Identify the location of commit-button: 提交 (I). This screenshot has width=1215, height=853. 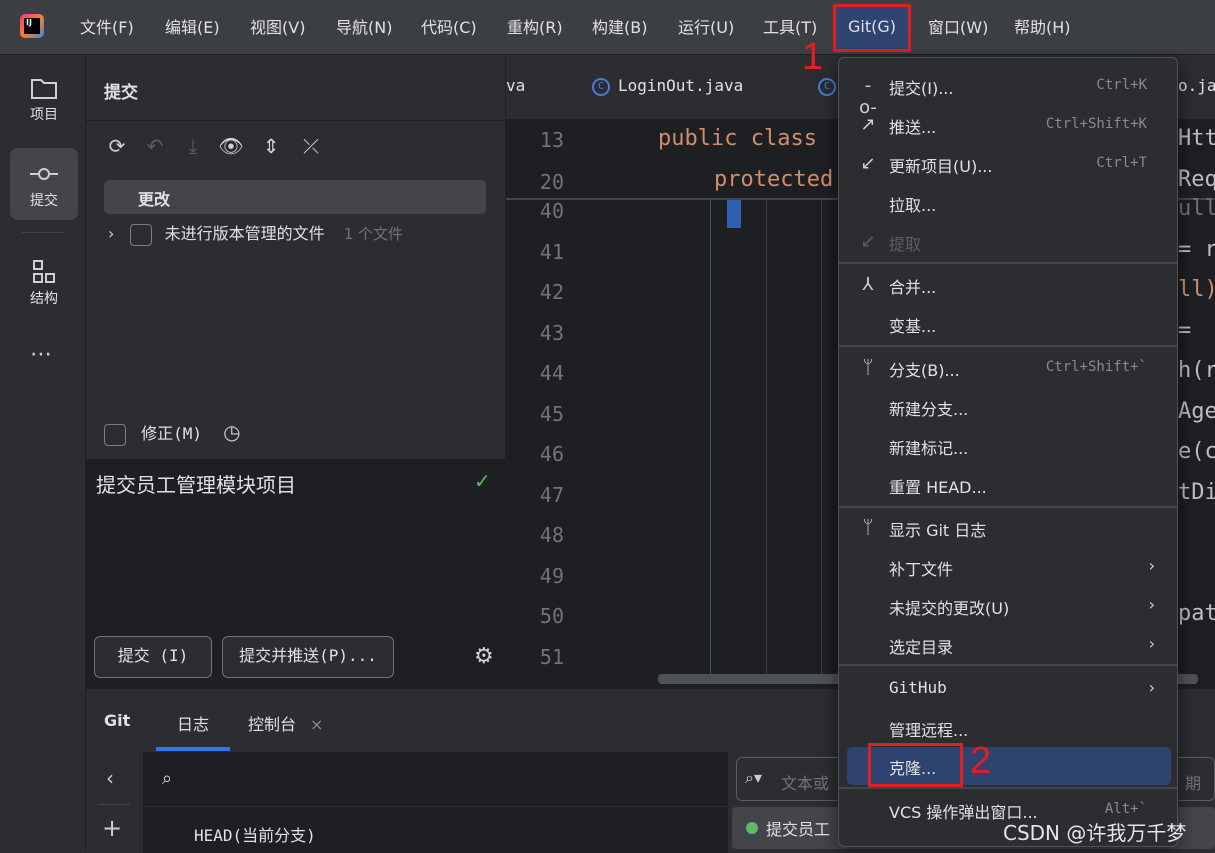
(153, 657).